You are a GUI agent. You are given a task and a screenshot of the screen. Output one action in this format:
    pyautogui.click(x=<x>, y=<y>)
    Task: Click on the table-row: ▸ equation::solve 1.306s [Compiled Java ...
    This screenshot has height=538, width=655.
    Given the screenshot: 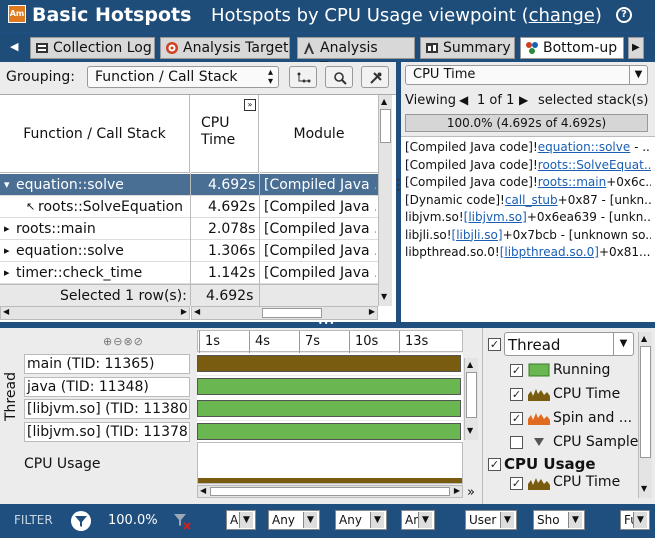 What is the action you would take?
    pyautogui.click(x=189, y=251)
    